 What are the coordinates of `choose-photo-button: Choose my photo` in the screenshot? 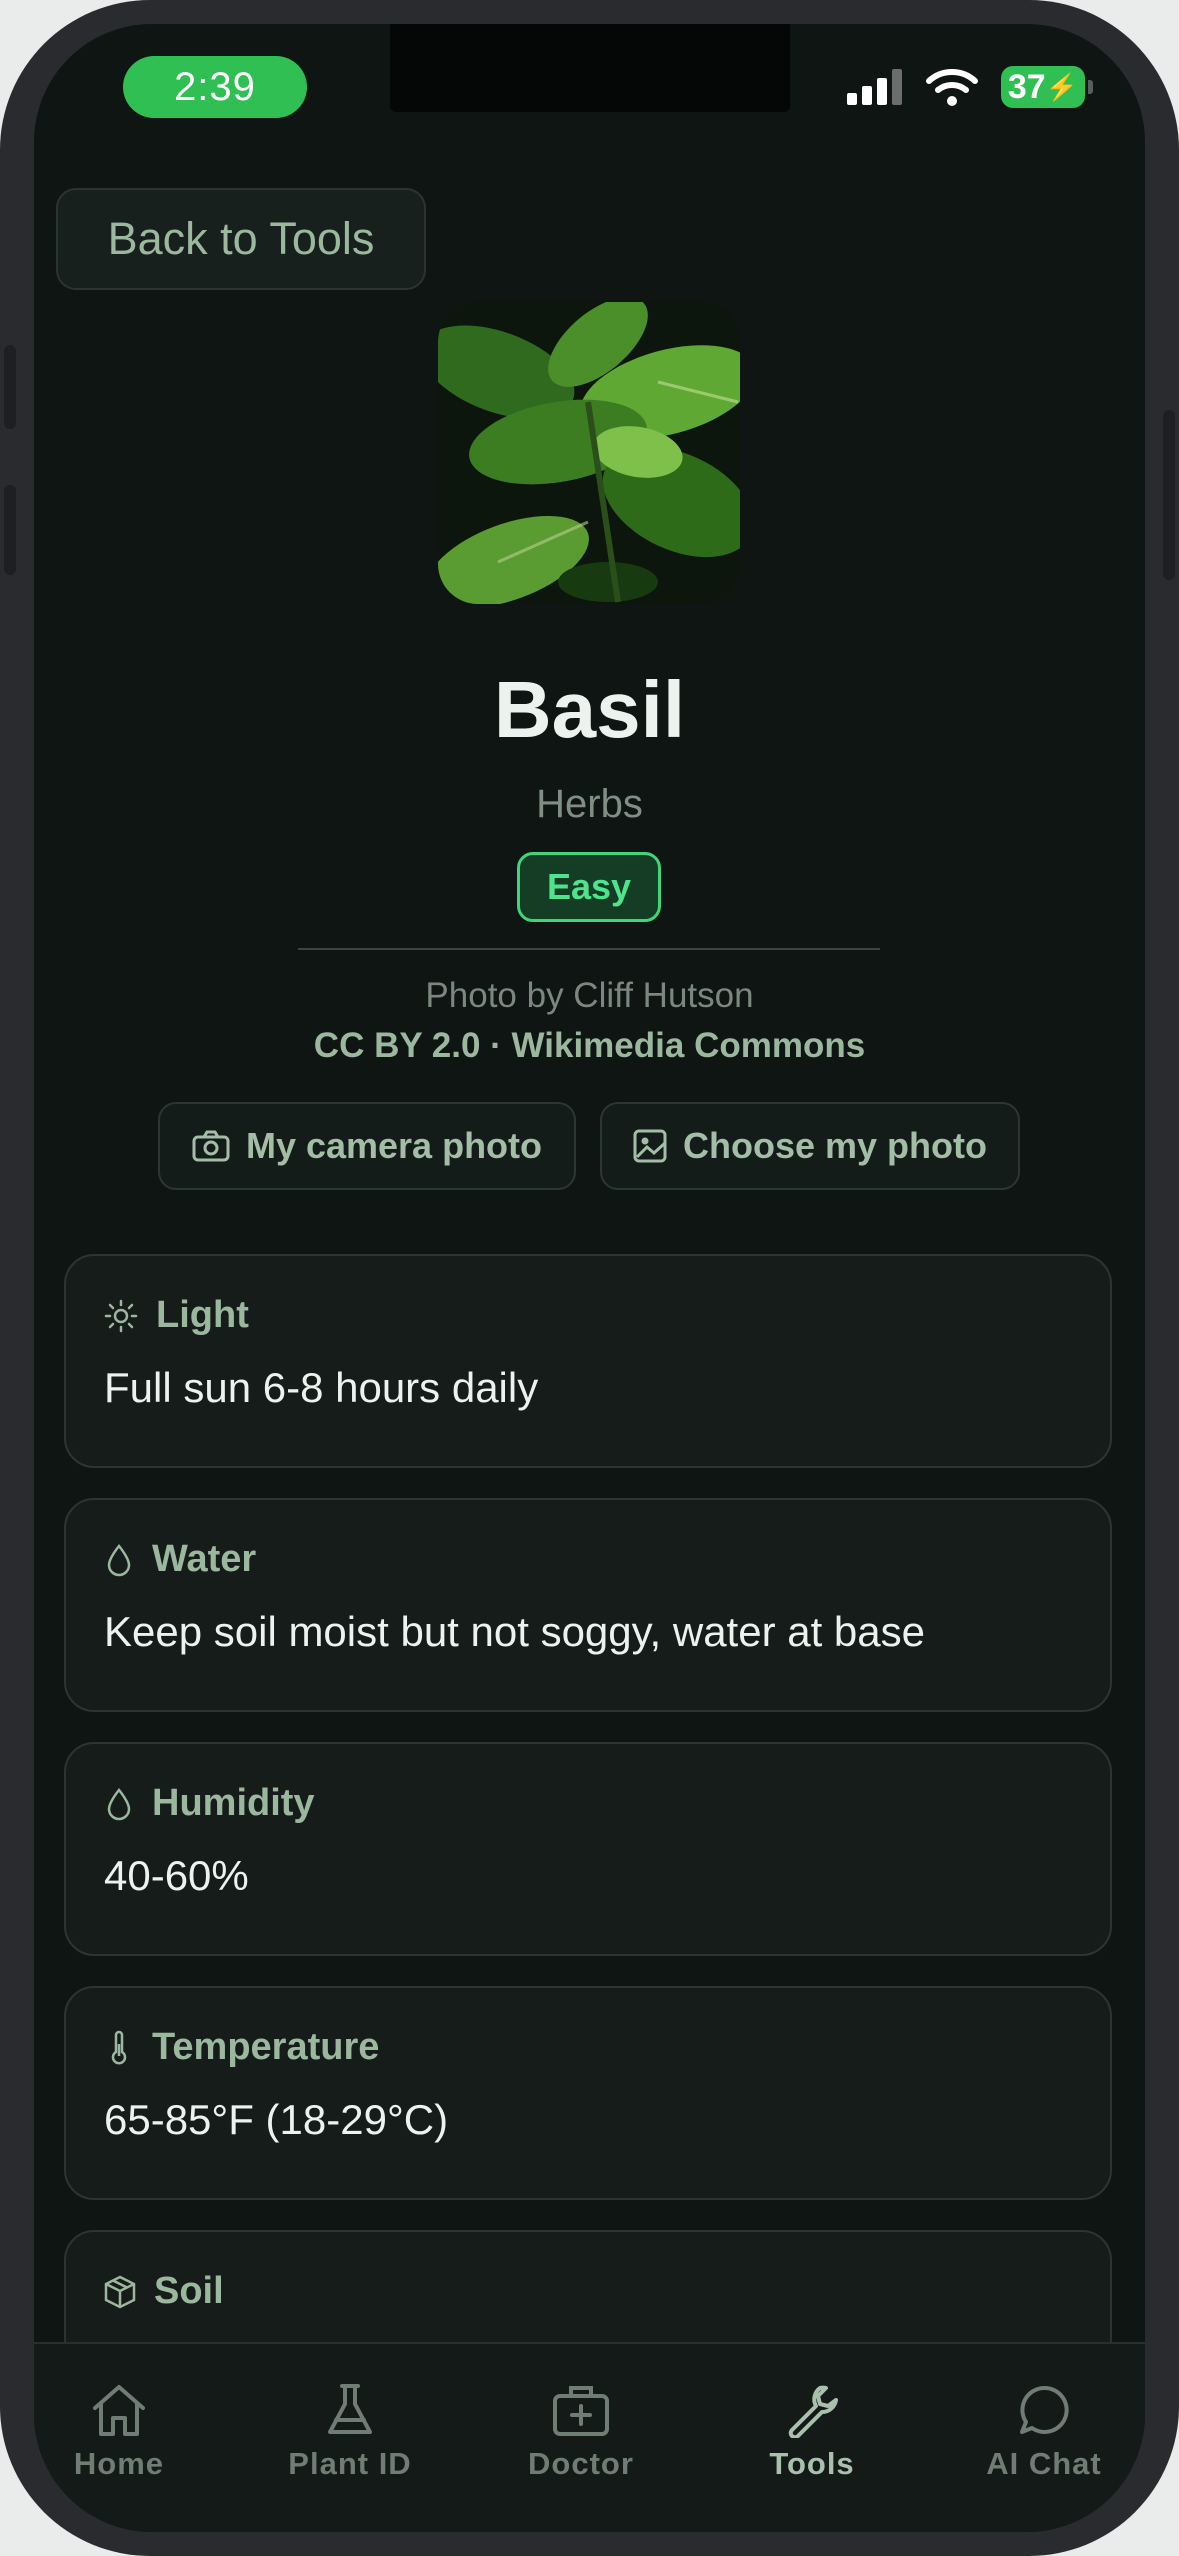 It's located at (810, 1146).